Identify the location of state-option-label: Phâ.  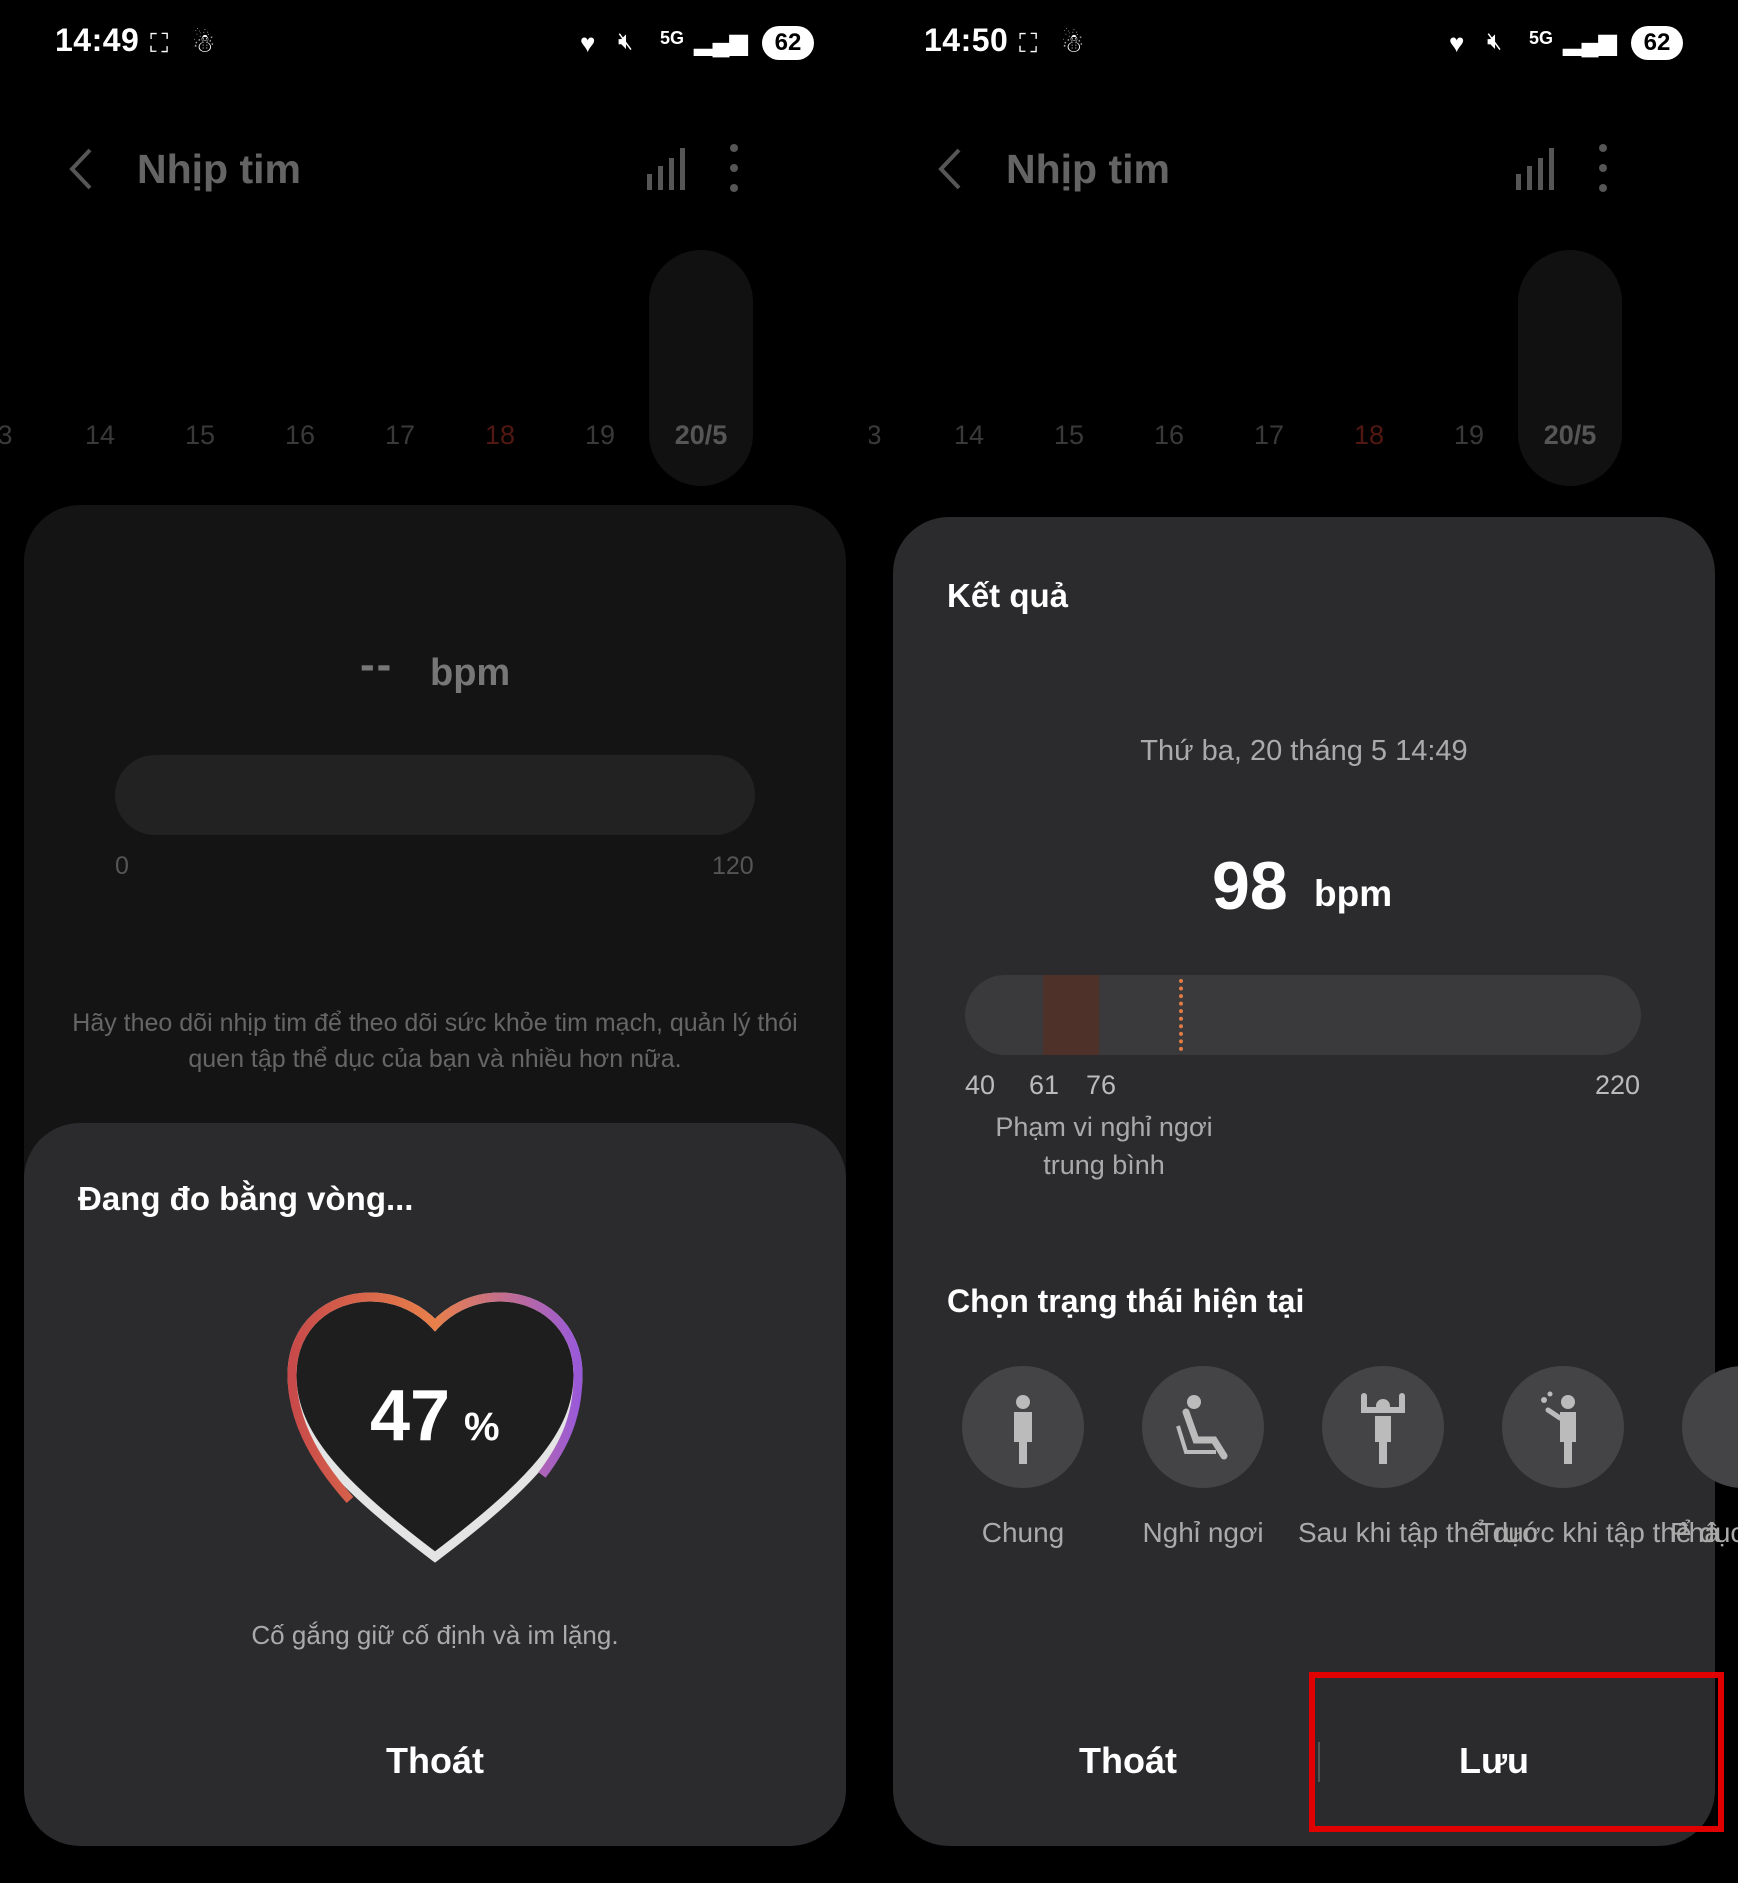
(1695, 1532).